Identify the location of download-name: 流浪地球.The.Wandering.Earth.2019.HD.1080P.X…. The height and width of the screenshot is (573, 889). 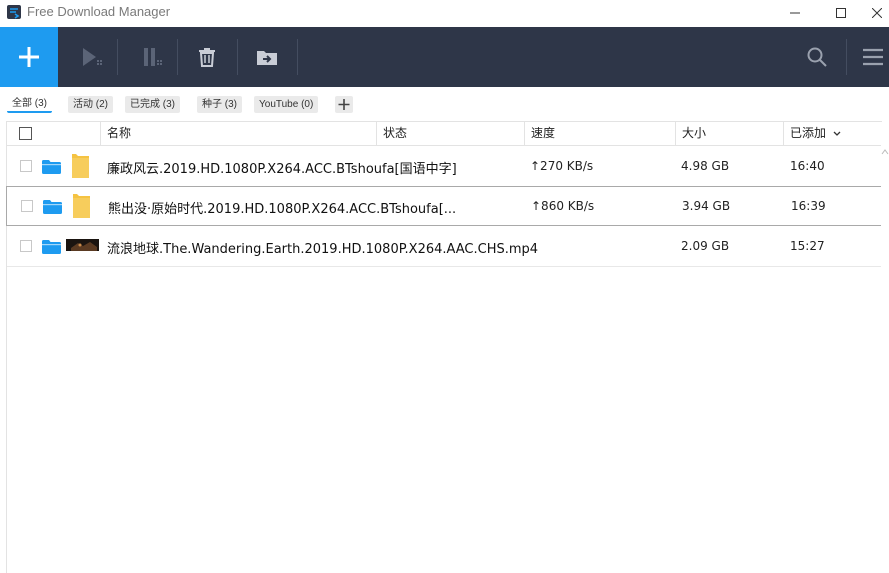
(323, 249).